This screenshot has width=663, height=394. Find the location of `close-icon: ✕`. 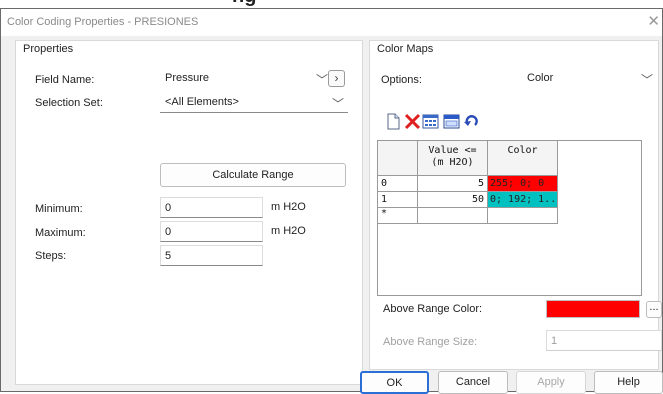

close-icon: ✕ is located at coordinates (653, 21).